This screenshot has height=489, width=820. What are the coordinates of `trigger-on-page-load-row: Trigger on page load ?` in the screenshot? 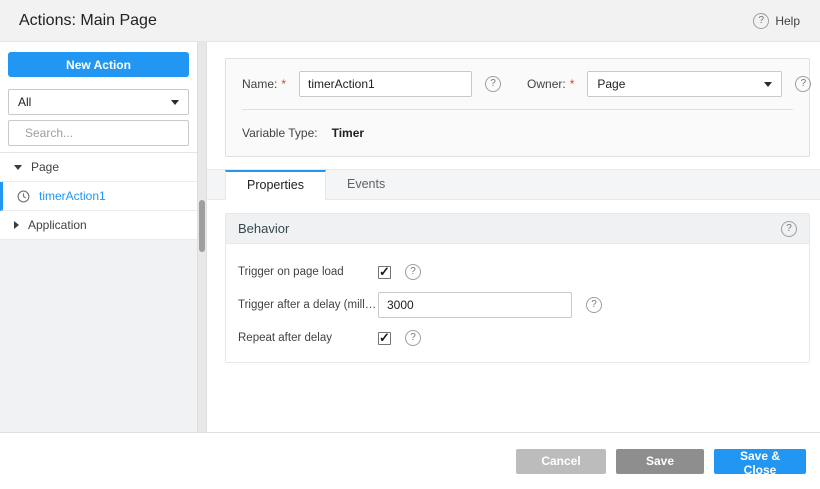 It's located at (517, 272).